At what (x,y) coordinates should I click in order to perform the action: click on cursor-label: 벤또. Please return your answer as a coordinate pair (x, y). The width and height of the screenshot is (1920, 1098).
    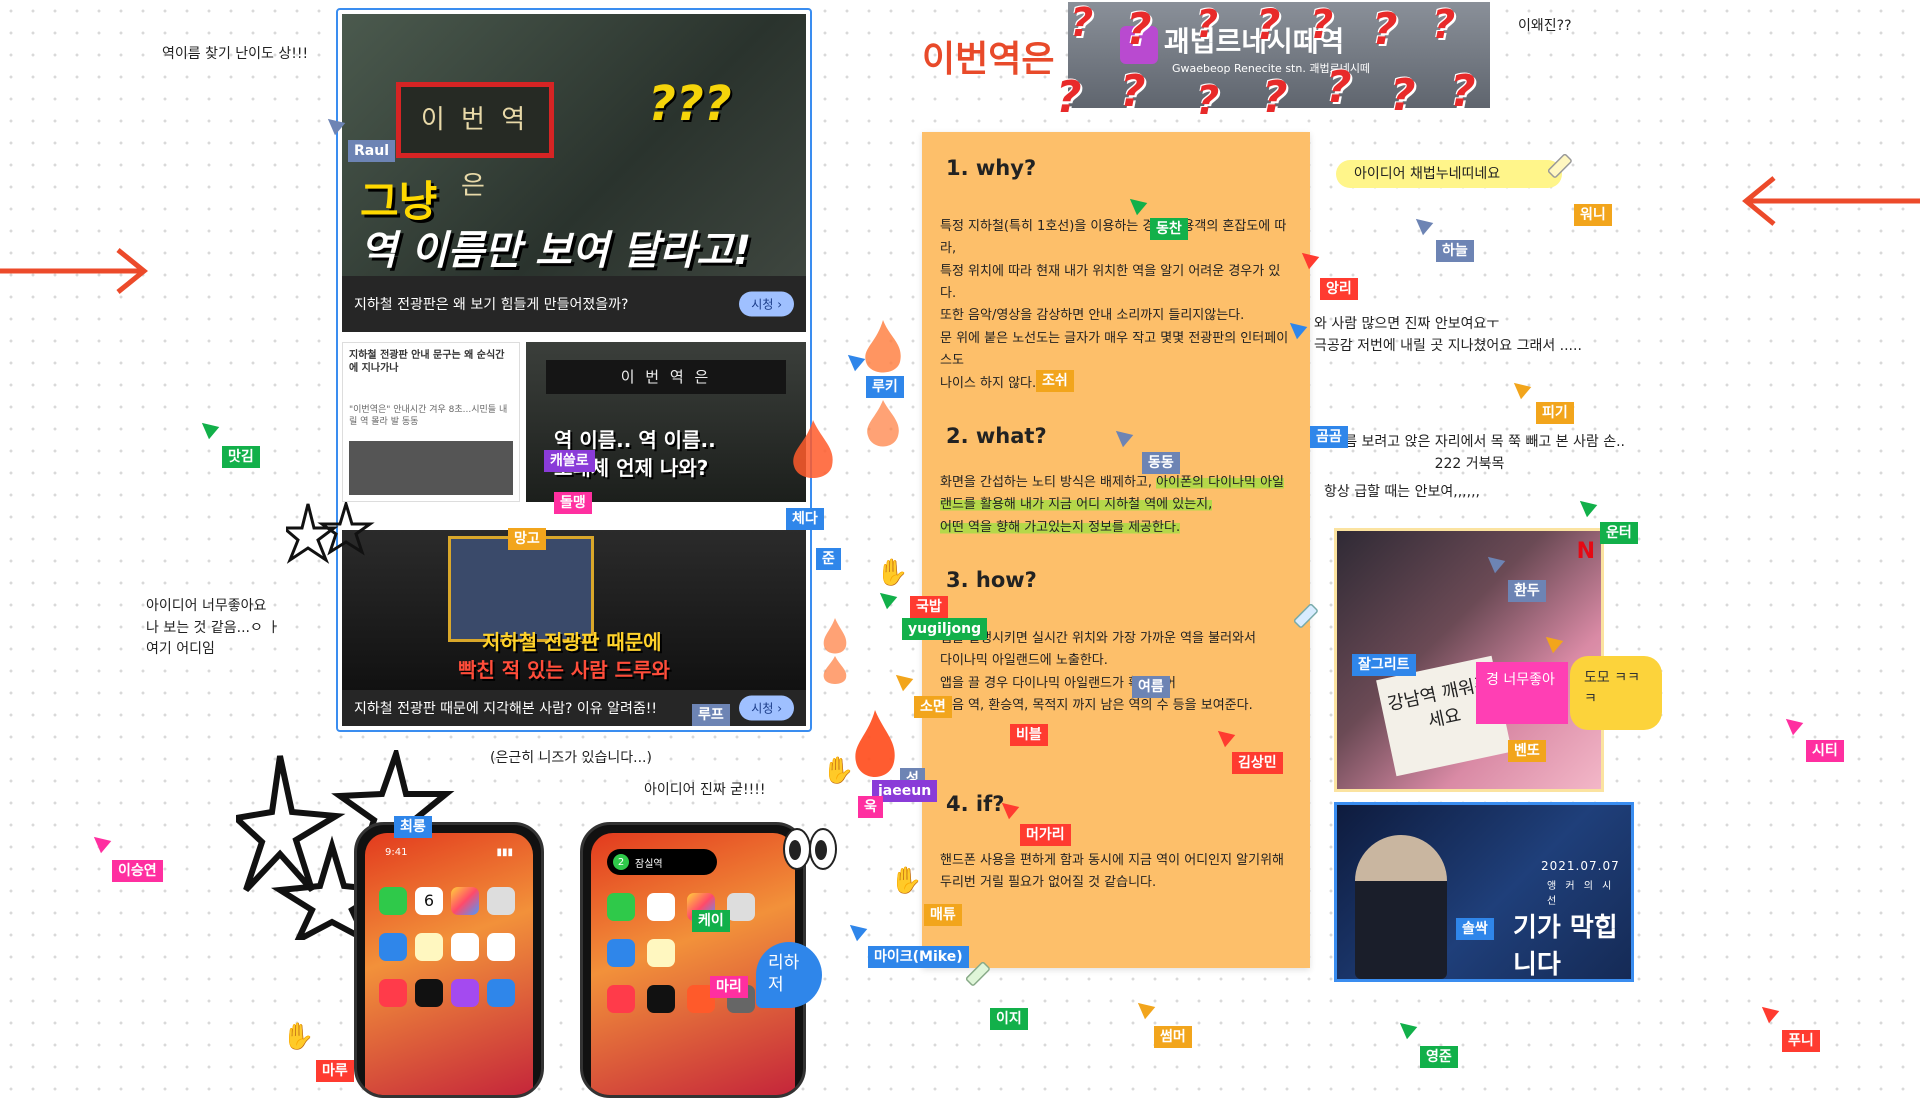
    Looking at the image, I should click on (1527, 751).